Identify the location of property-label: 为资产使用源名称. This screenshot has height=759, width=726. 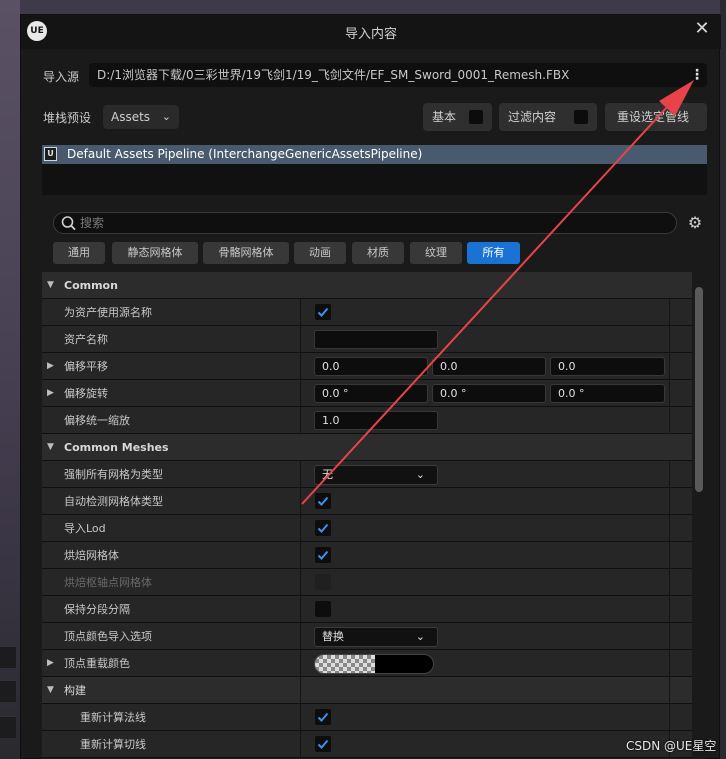
(108, 312).